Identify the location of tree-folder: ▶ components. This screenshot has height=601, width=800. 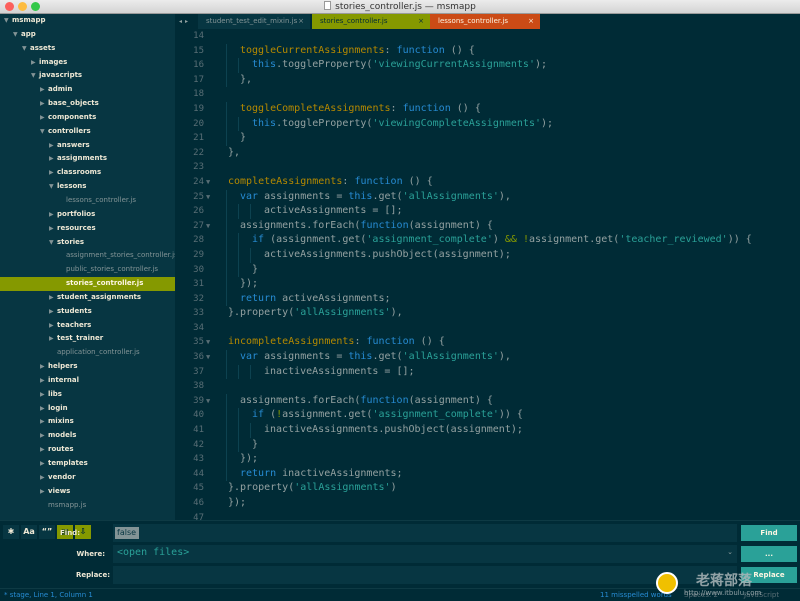
(87, 118).